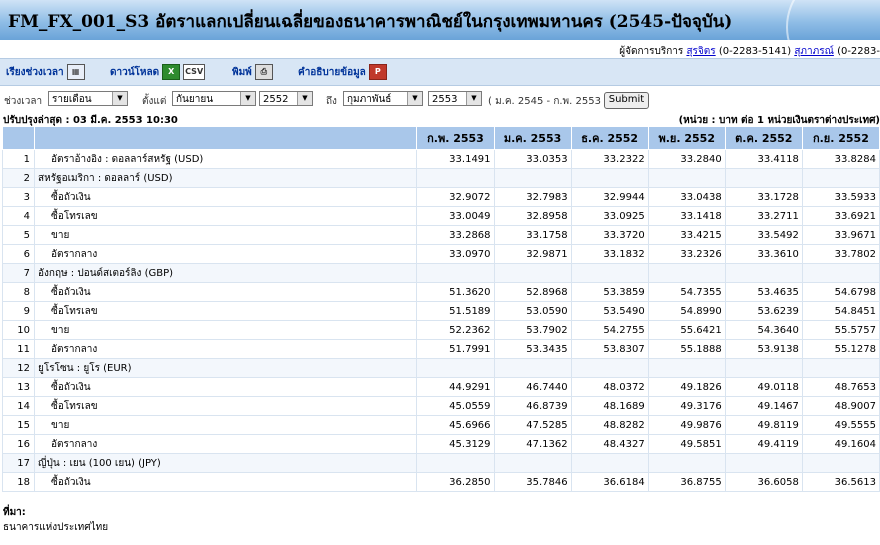 This screenshot has width=880, height=545. Describe the element at coordinates (19, 463) in the screenshot. I see `row-number: 17` at that location.